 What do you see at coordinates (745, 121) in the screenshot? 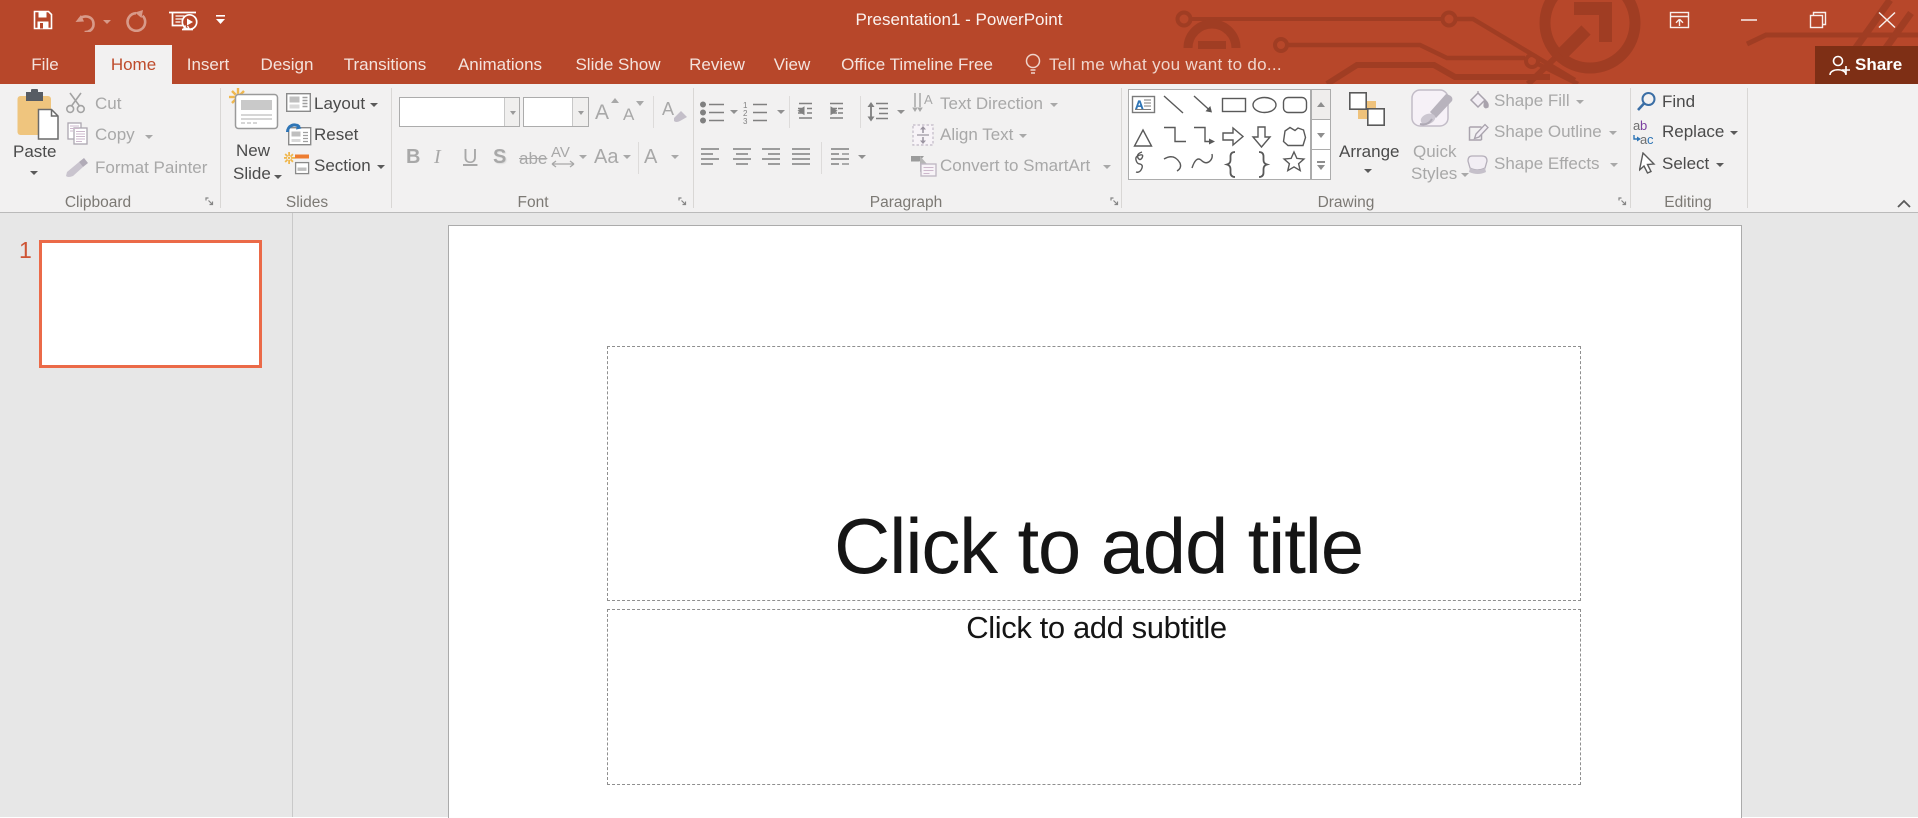
I see `svg-text: 3` at bounding box center [745, 121].